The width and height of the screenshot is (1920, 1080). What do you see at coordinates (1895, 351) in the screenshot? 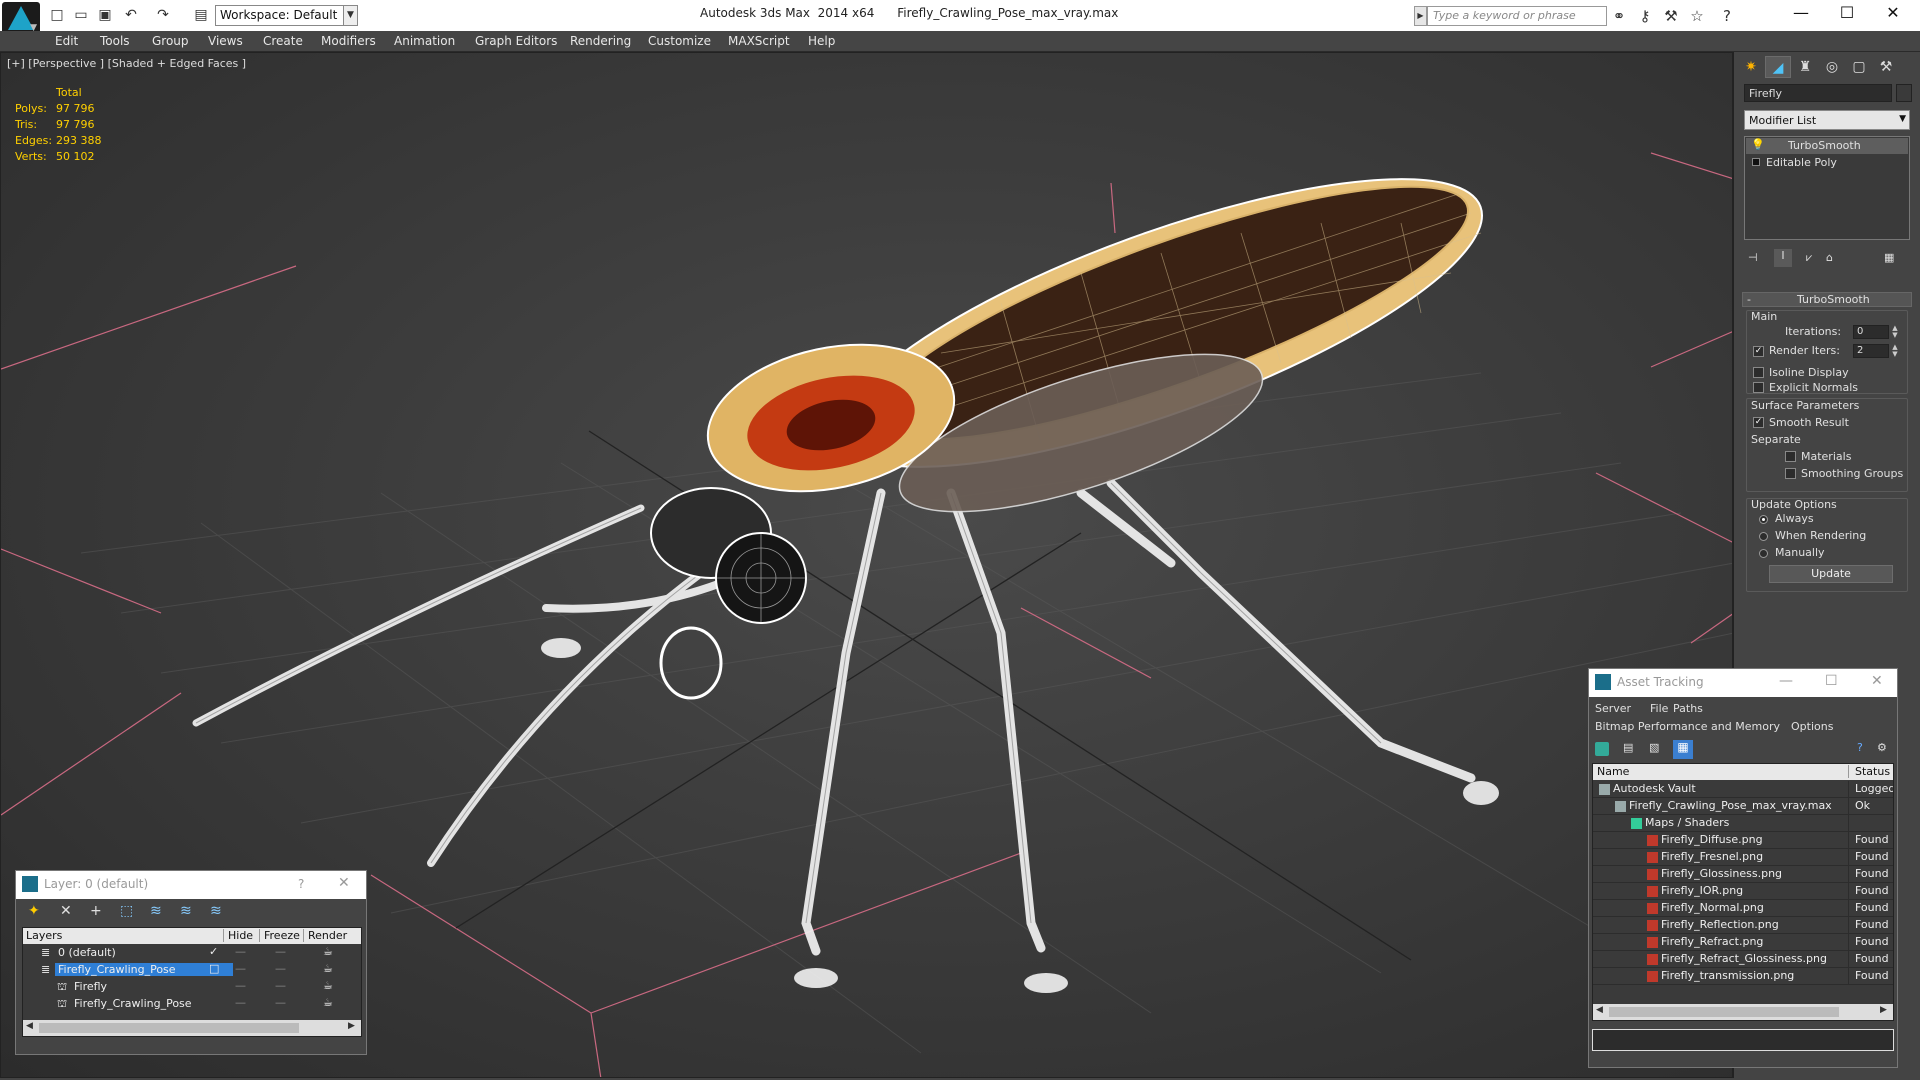
I see `spinner-arrows-icon: ▲ ▼` at bounding box center [1895, 351].